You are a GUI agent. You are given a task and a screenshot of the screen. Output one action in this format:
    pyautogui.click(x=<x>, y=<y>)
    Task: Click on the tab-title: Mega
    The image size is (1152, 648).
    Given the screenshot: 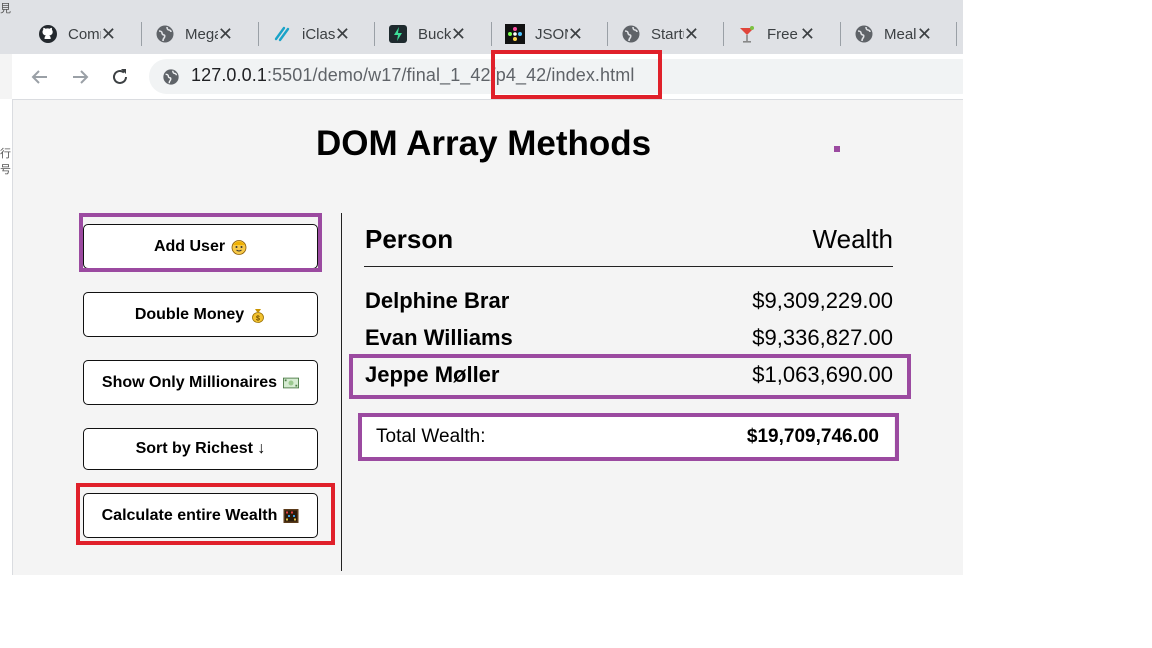 What is the action you would take?
    pyautogui.click(x=201, y=34)
    